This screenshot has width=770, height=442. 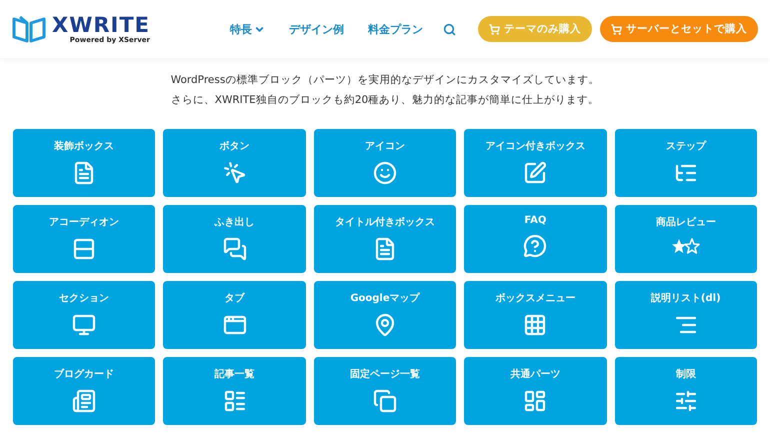 What do you see at coordinates (234, 401) in the screenshot?
I see `list-icon` at bounding box center [234, 401].